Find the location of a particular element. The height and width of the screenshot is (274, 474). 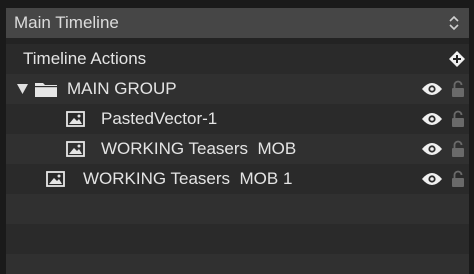

timeline-title: Main Timeline is located at coordinates (66, 22).